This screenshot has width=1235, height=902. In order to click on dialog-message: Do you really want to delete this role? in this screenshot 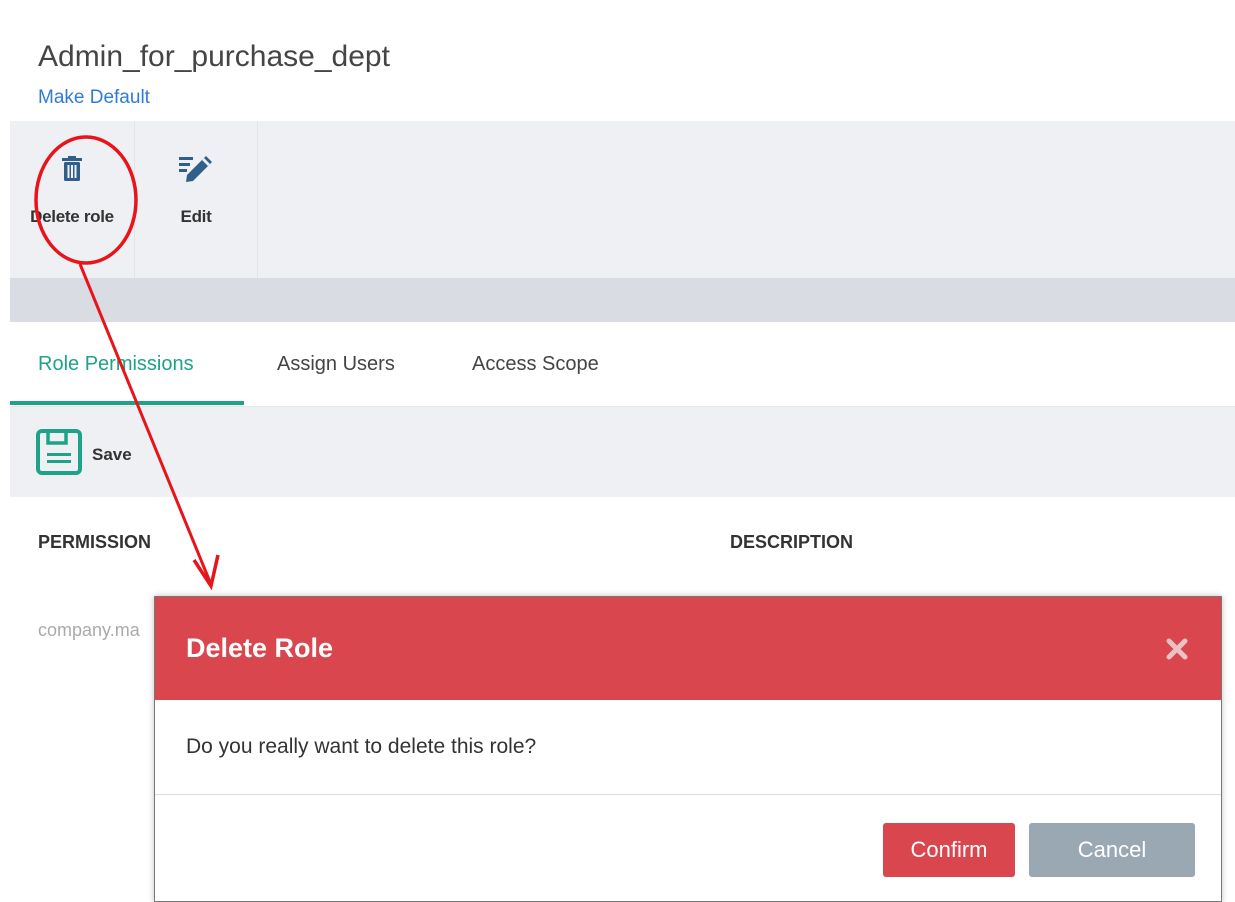, I will do `click(361, 746)`.